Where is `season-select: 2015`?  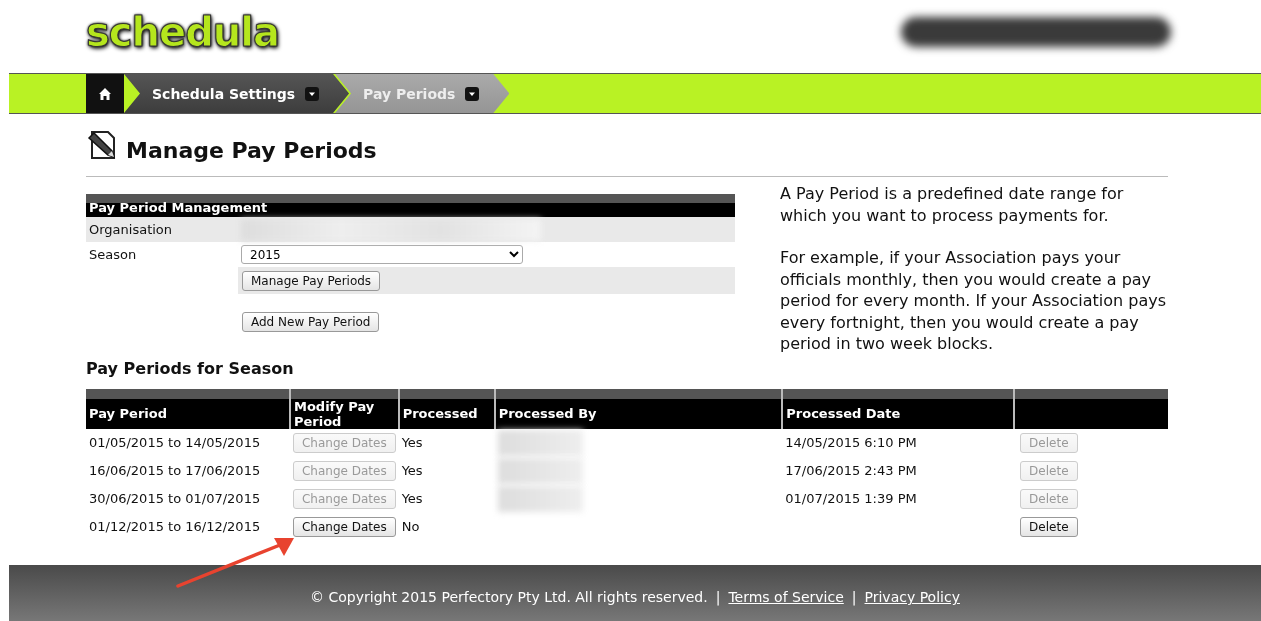 season-select: 2015 is located at coordinates (382, 254).